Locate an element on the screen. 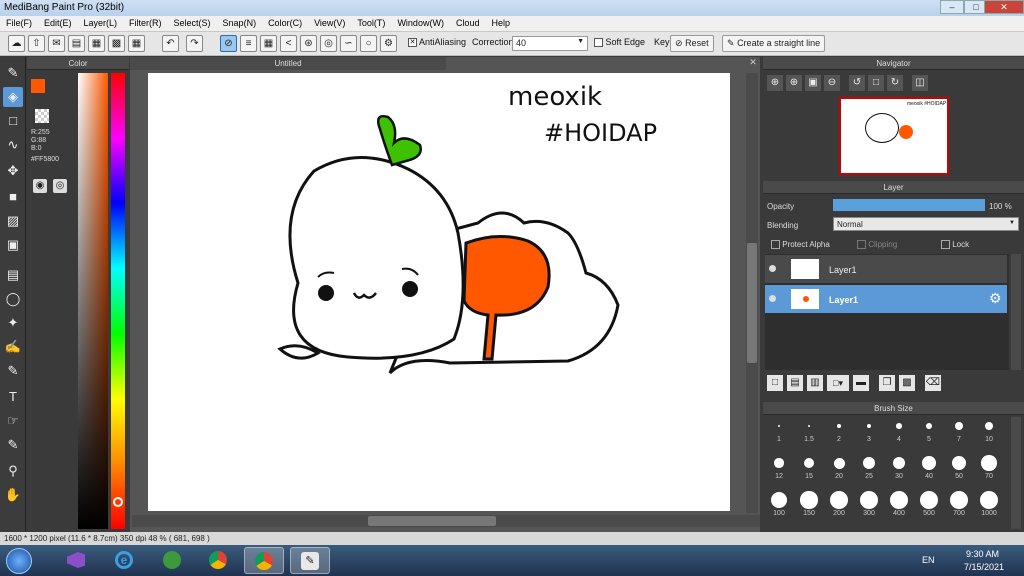 The width and height of the screenshot is (1024, 576). select-pen-tool-icon: ✍ is located at coordinates (13, 347).